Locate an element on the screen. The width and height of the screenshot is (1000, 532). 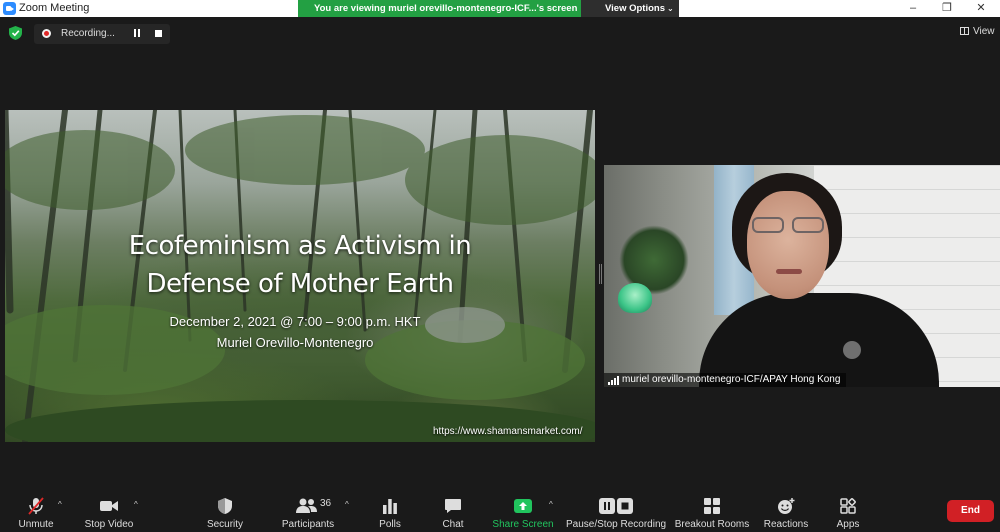
slide-source-url: https://www.shamansmarket.com/ is located at coordinates (508, 431).